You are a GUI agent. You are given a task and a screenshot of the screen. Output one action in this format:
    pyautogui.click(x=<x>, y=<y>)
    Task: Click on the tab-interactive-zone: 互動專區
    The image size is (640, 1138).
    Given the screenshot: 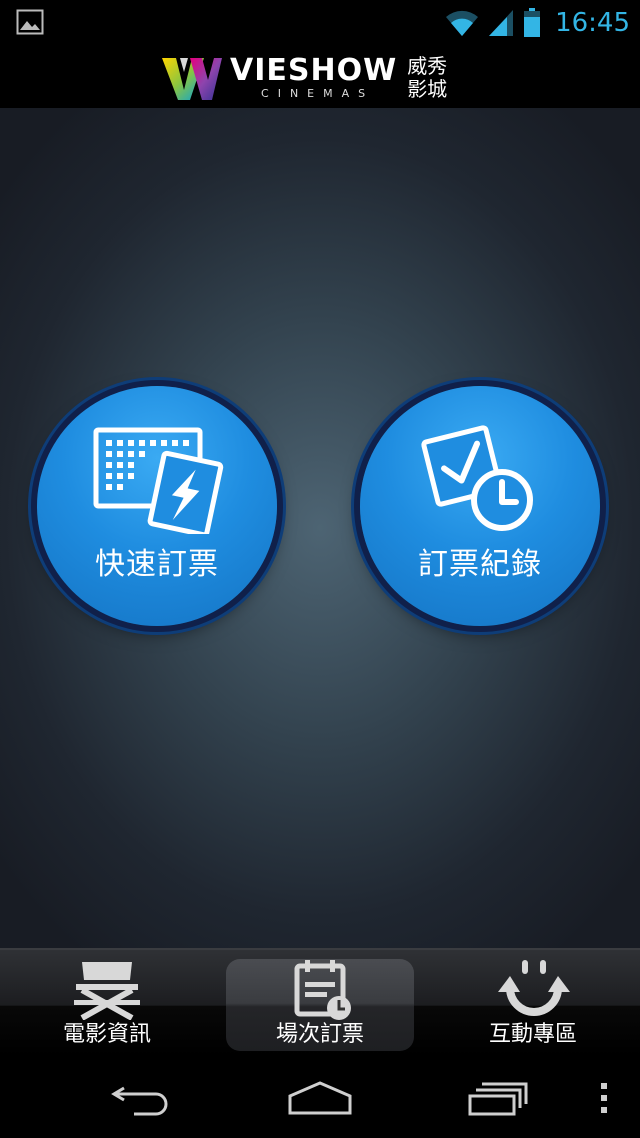 What is the action you would take?
    pyautogui.click(x=533, y=1003)
    